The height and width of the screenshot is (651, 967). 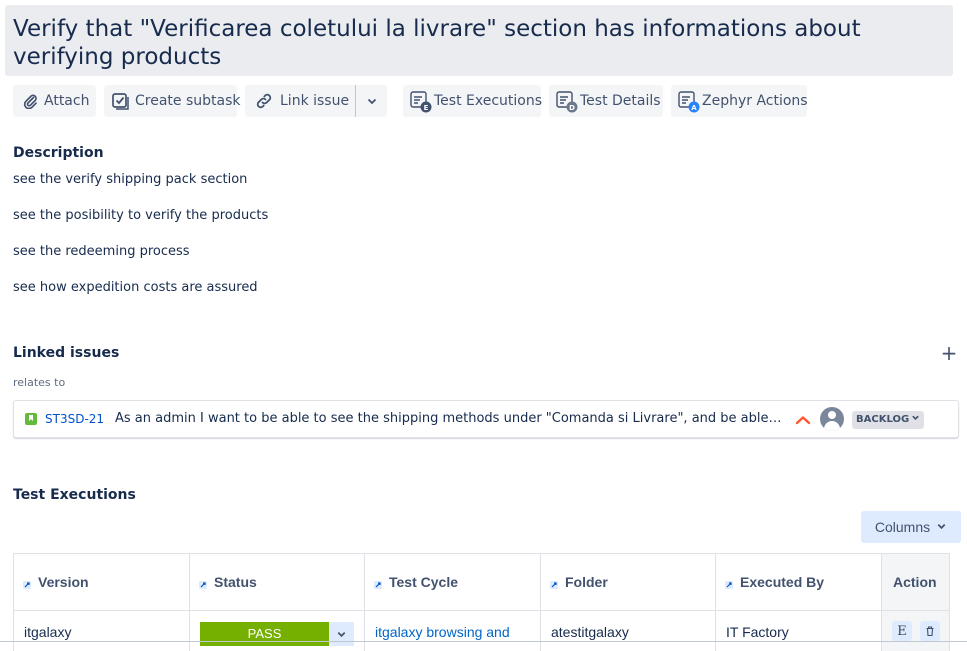 I want to click on columns-label: Columns, so click(x=902, y=527).